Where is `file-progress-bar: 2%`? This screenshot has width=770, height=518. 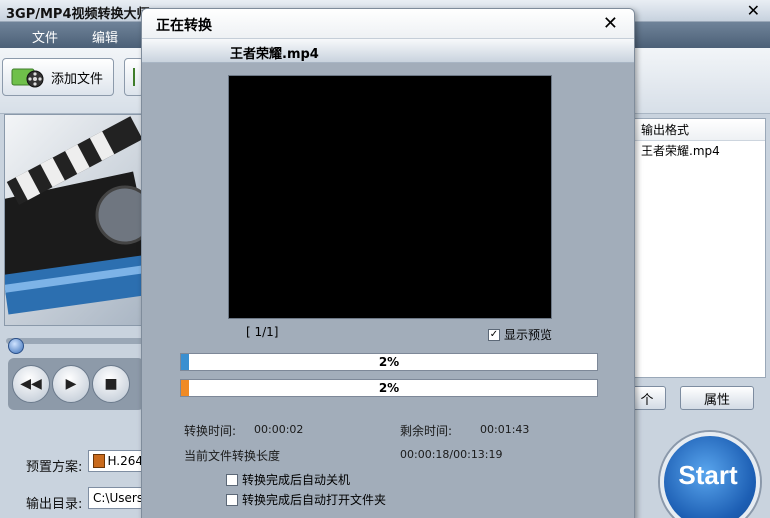 file-progress-bar: 2% is located at coordinates (389, 362).